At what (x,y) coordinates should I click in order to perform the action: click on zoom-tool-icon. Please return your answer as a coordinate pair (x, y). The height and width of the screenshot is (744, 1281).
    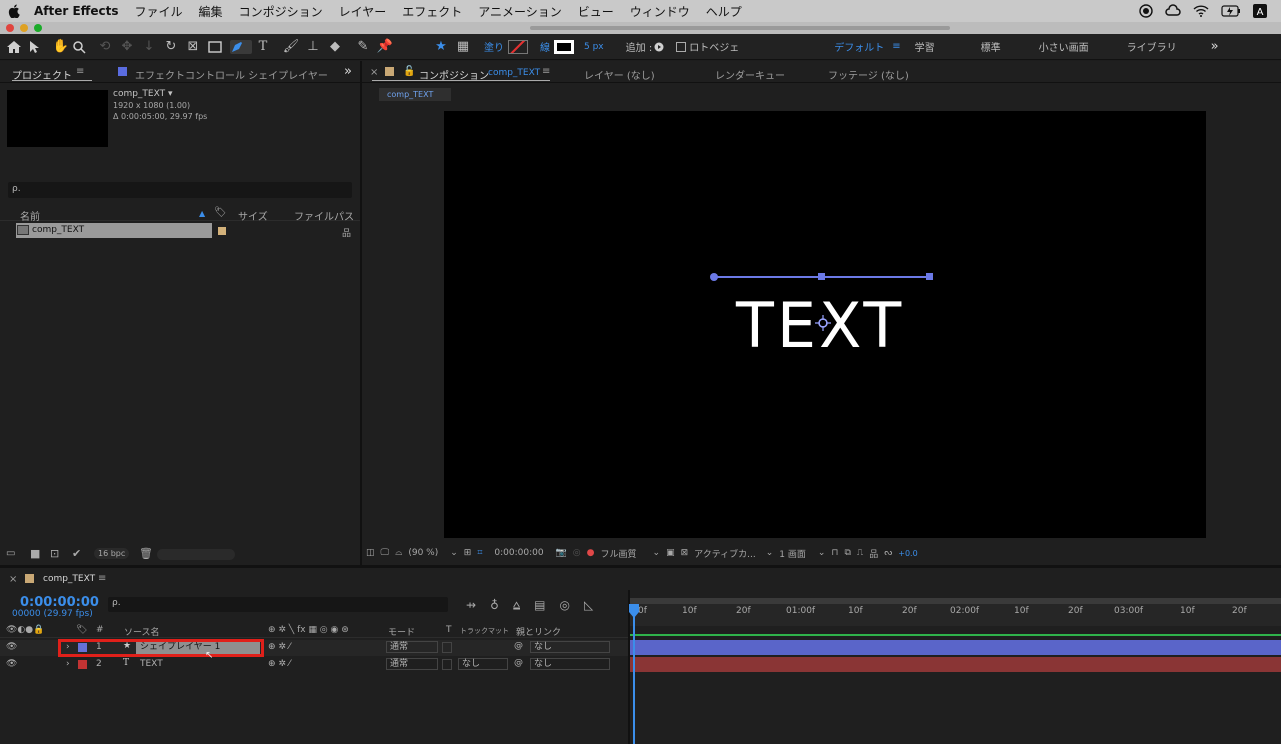
    Looking at the image, I should click on (83, 47).